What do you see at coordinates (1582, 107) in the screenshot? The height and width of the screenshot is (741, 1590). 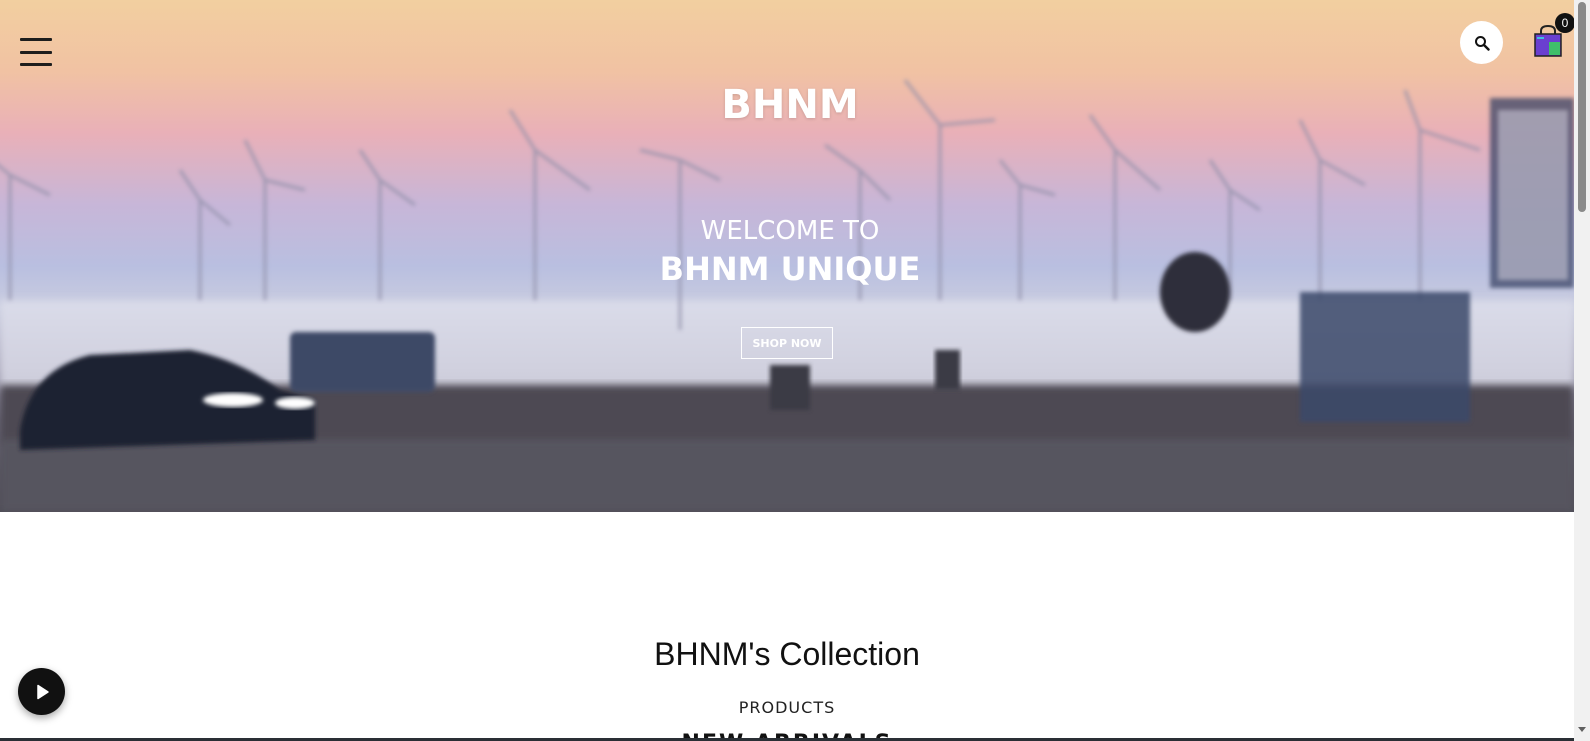 I see `scrollbar-thumb` at bounding box center [1582, 107].